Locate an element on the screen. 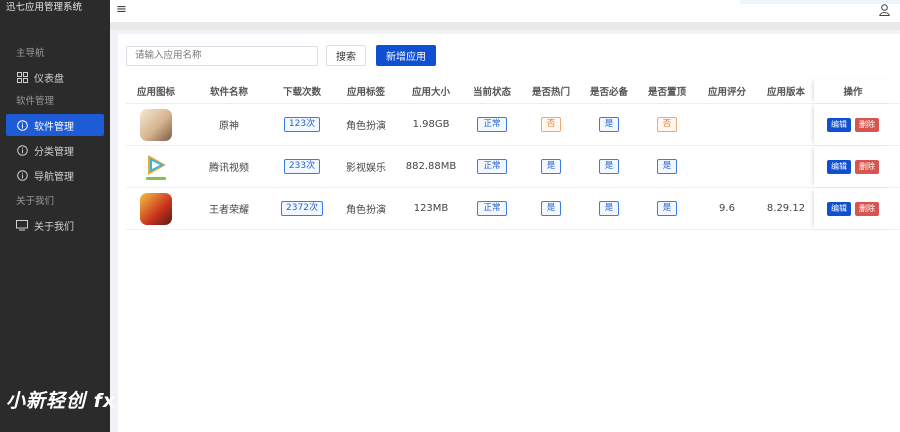 The image size is (900, 432). app-name: 王者荣耀 is located at coordinates (229, 210).